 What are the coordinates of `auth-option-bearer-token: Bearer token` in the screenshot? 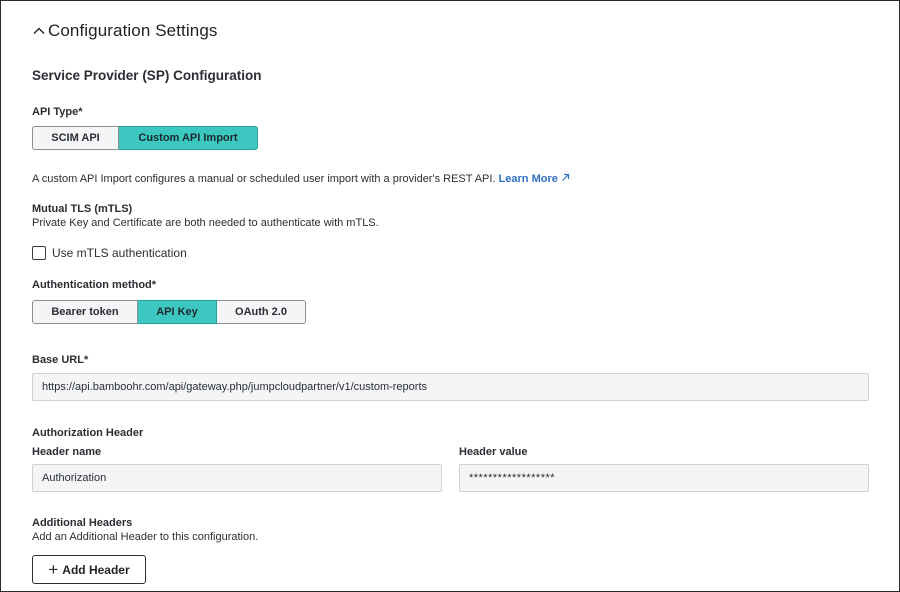 It's located at (85, 312).